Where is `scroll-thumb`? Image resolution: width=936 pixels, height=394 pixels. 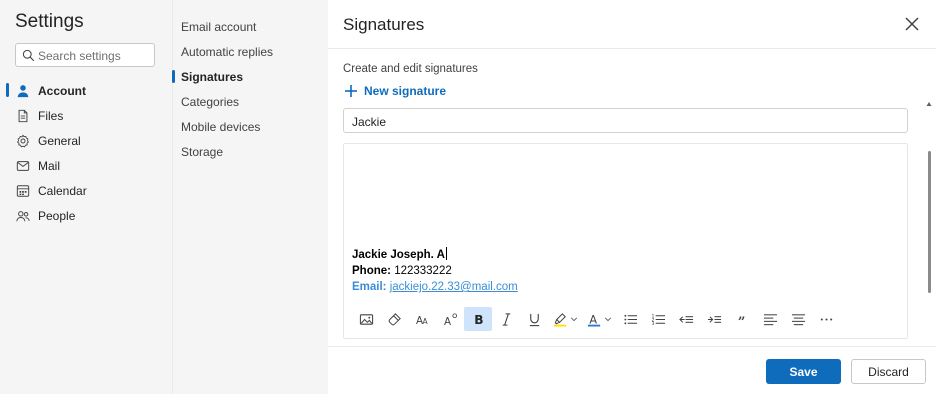 scroll-thumb is located at coordinates (929, 222).